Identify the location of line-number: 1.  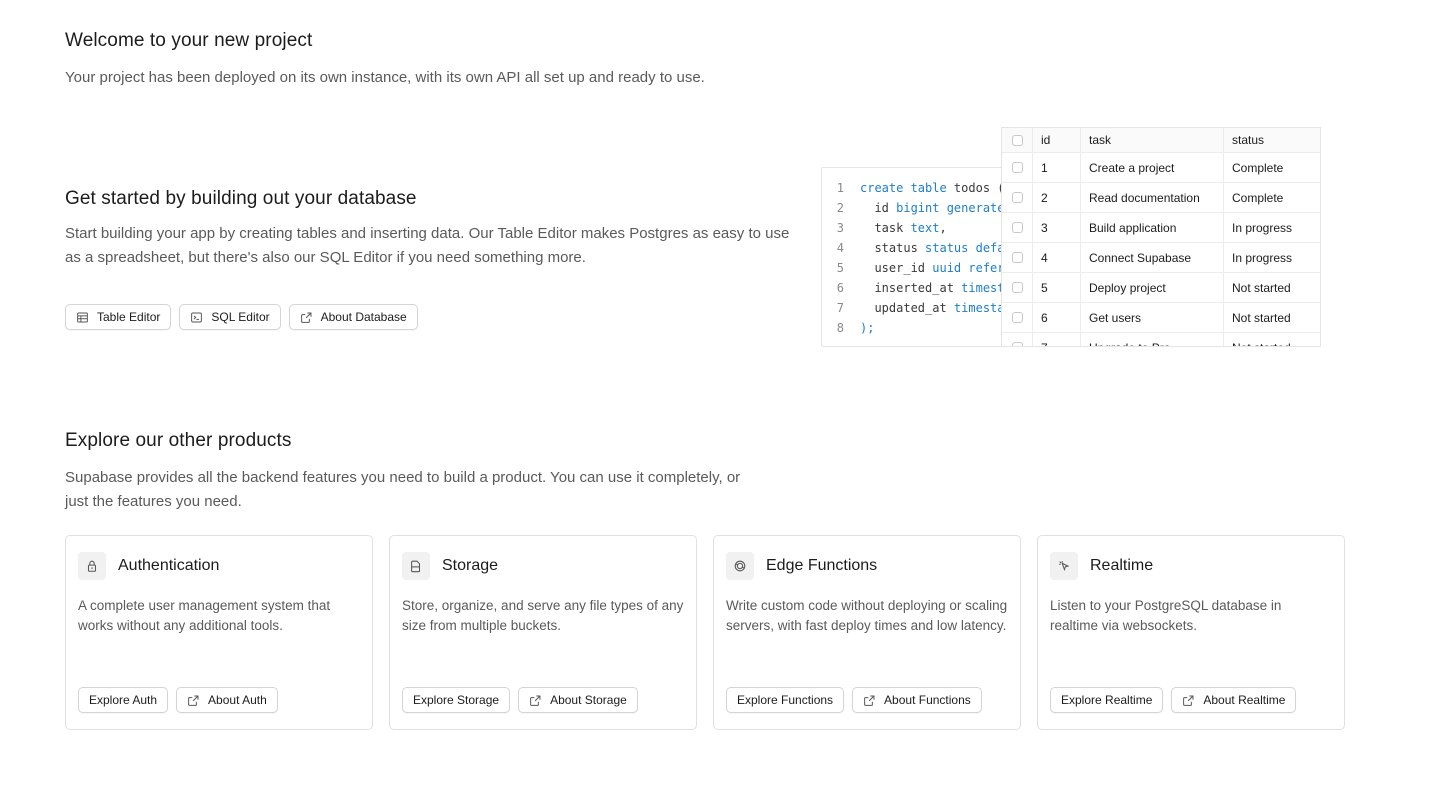
(840, 188).